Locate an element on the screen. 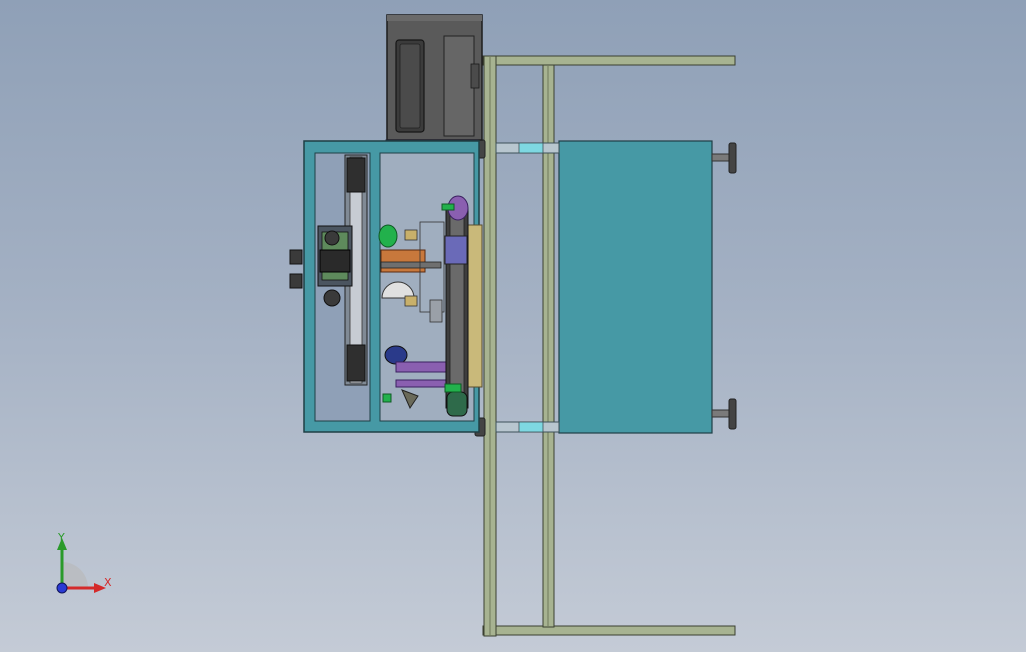 The image size is (1026, 652). z-axis-dot is located at coordinates (62, 588).